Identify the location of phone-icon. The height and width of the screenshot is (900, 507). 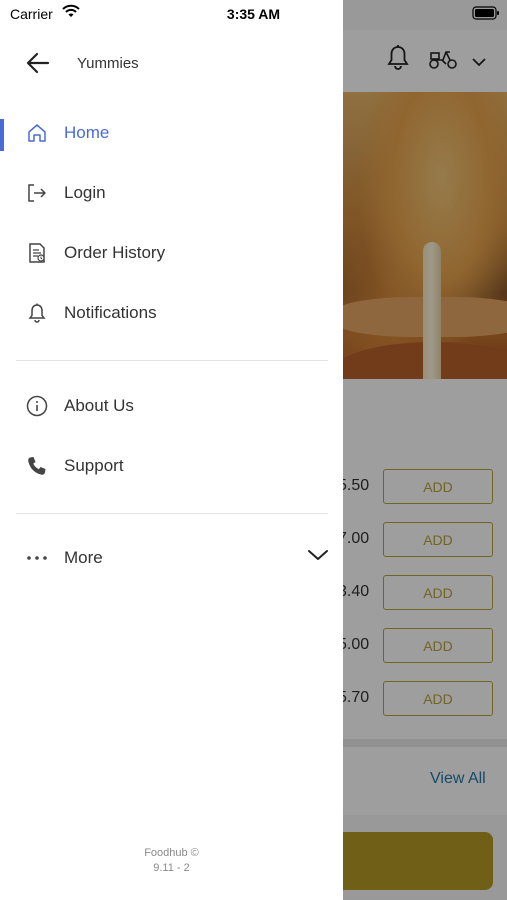
(37, 466).